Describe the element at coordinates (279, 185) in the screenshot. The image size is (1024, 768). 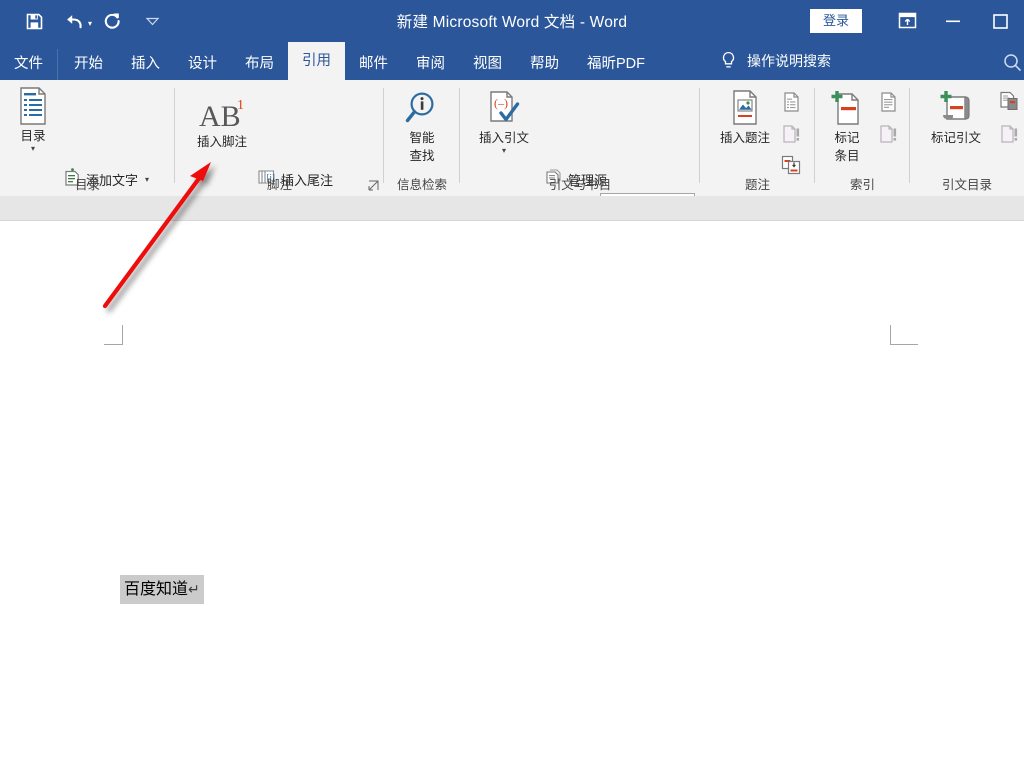
I see `group-label-footnotes: 脚注` at that location.